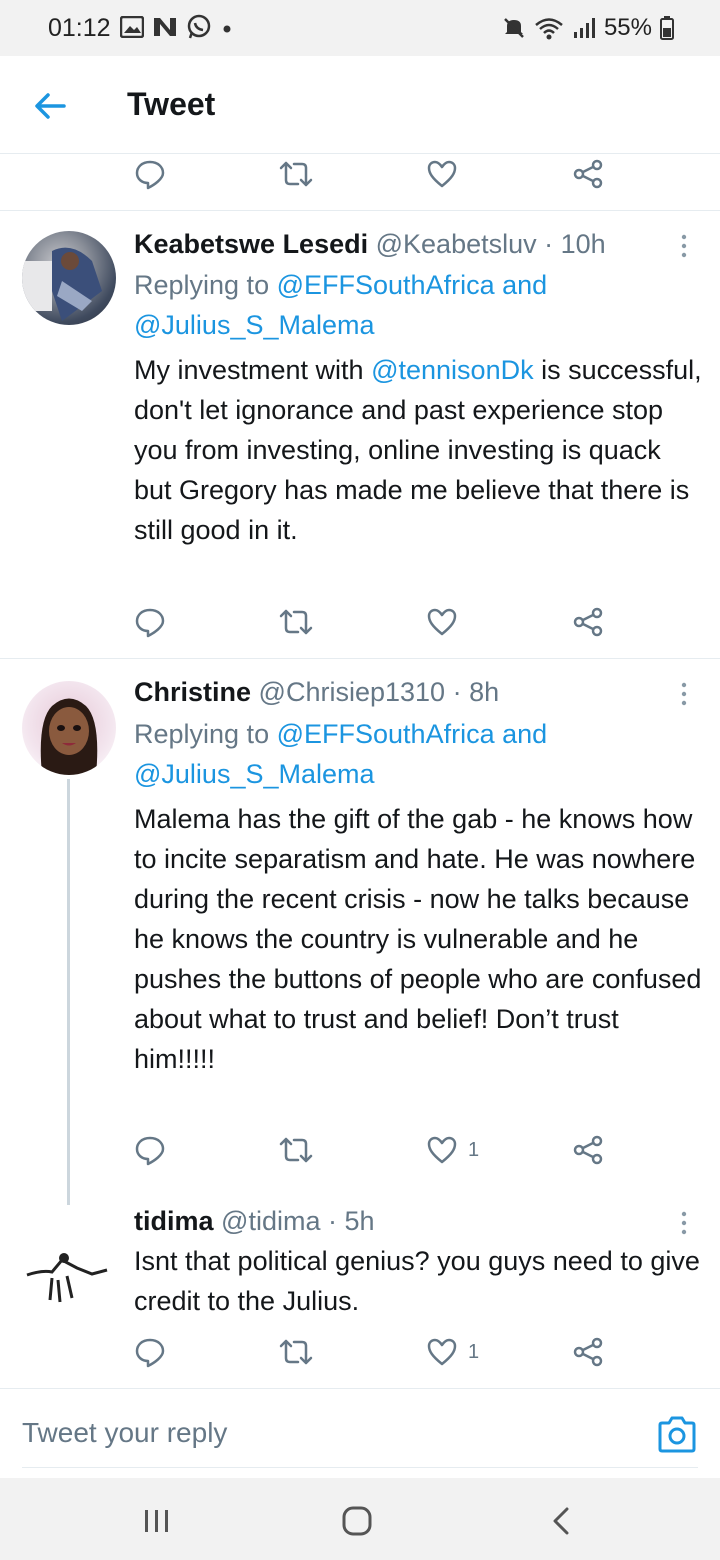  Describe the element at coordinates (627, 27) in the screenshot. I see `battery-percent: 55%` at that location.